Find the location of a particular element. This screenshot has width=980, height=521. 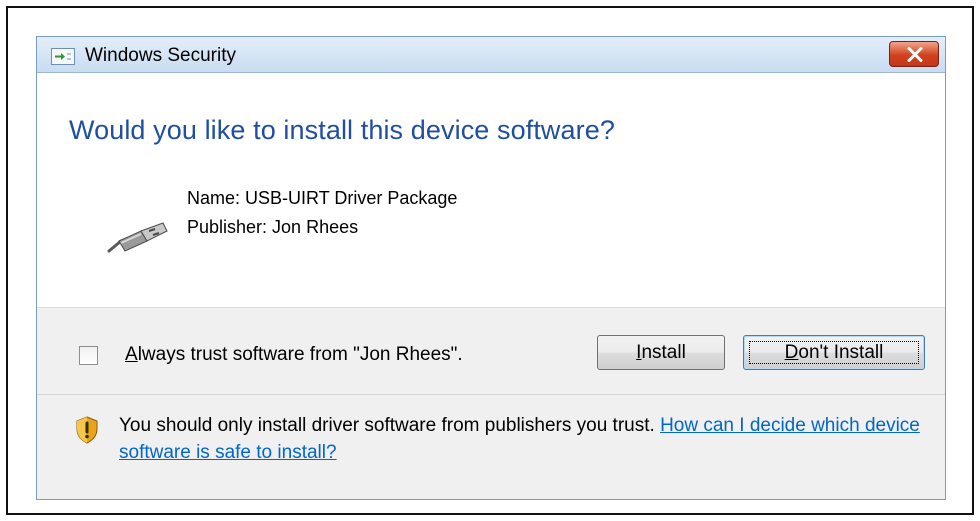

driver-publisher: Publisher: Jon Rhees is located at coordinates (273, 227).